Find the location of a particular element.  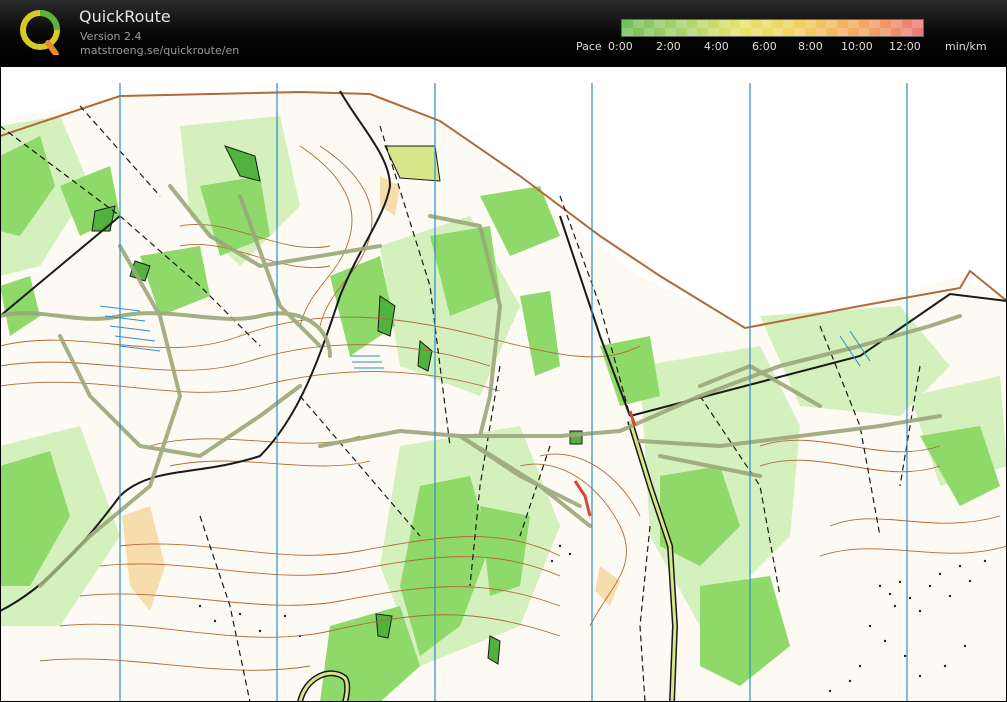

pace-tick: 2:00 is located at coordinates (668, 46).